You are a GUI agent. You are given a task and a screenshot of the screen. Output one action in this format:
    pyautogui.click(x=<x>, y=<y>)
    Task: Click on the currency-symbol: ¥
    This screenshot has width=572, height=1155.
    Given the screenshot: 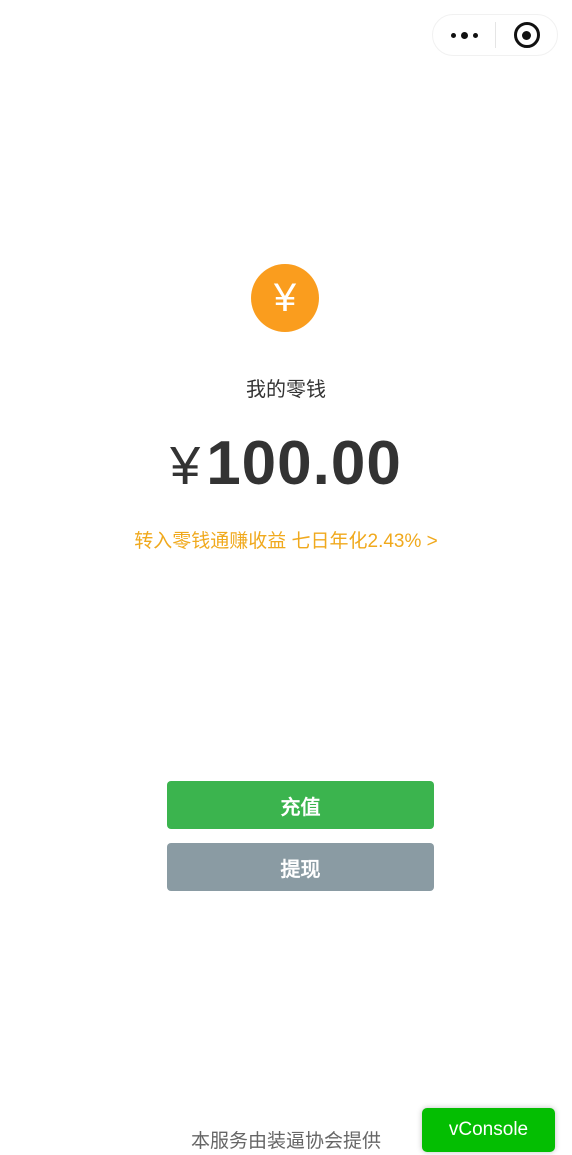 What is the action you would take?
    pyautogui.click(x=185, y=466)
    